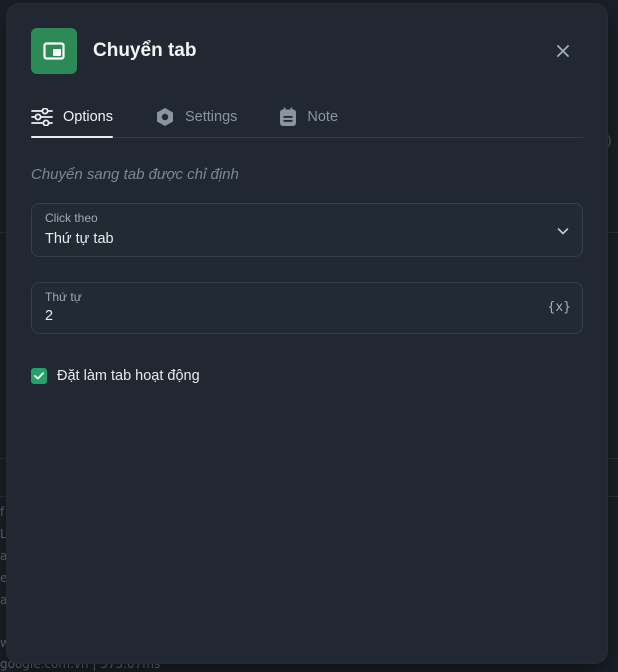 The height and width of the screenshot is (672, 618). I want to click on tab-settings: Settings, so click(196, 116).